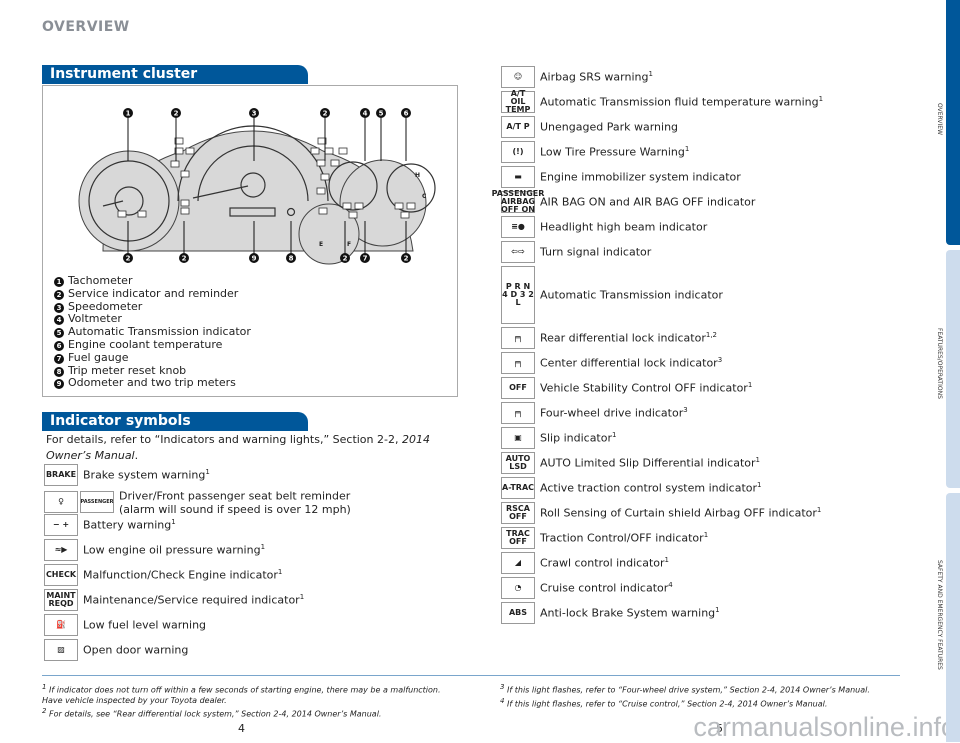  What do you see at coordinates (605, 563) in the screenshot?
I see `indicator-label: Crawl control indicator1` at bounding box center [605, 563].